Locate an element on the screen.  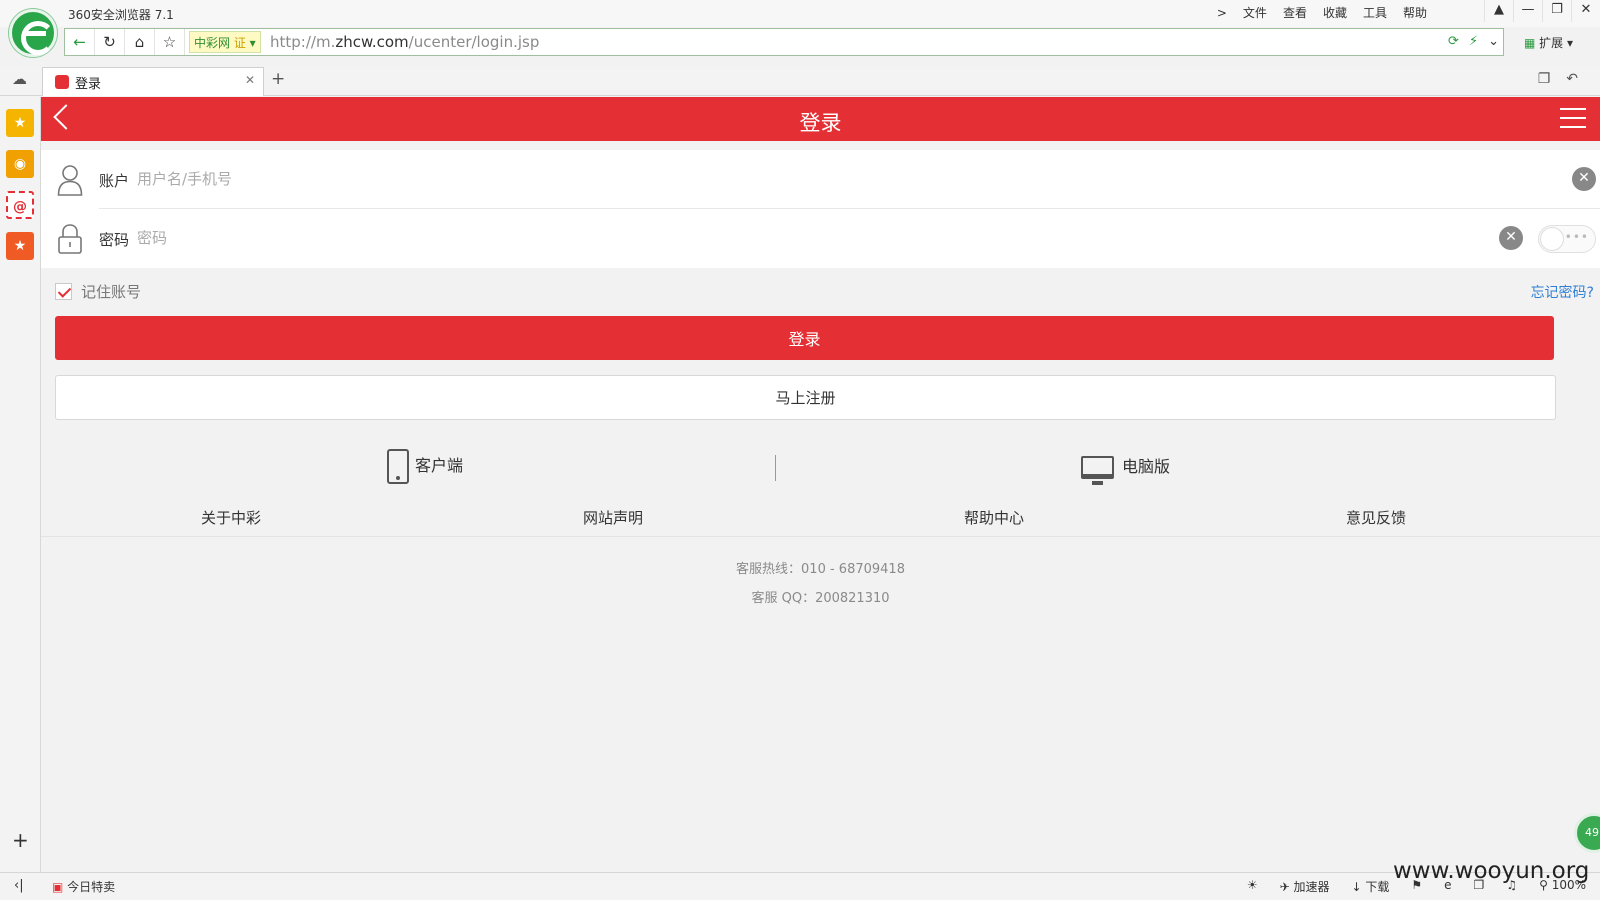
ellipsis-icon: ••• is located at coordinates (1576, 237).